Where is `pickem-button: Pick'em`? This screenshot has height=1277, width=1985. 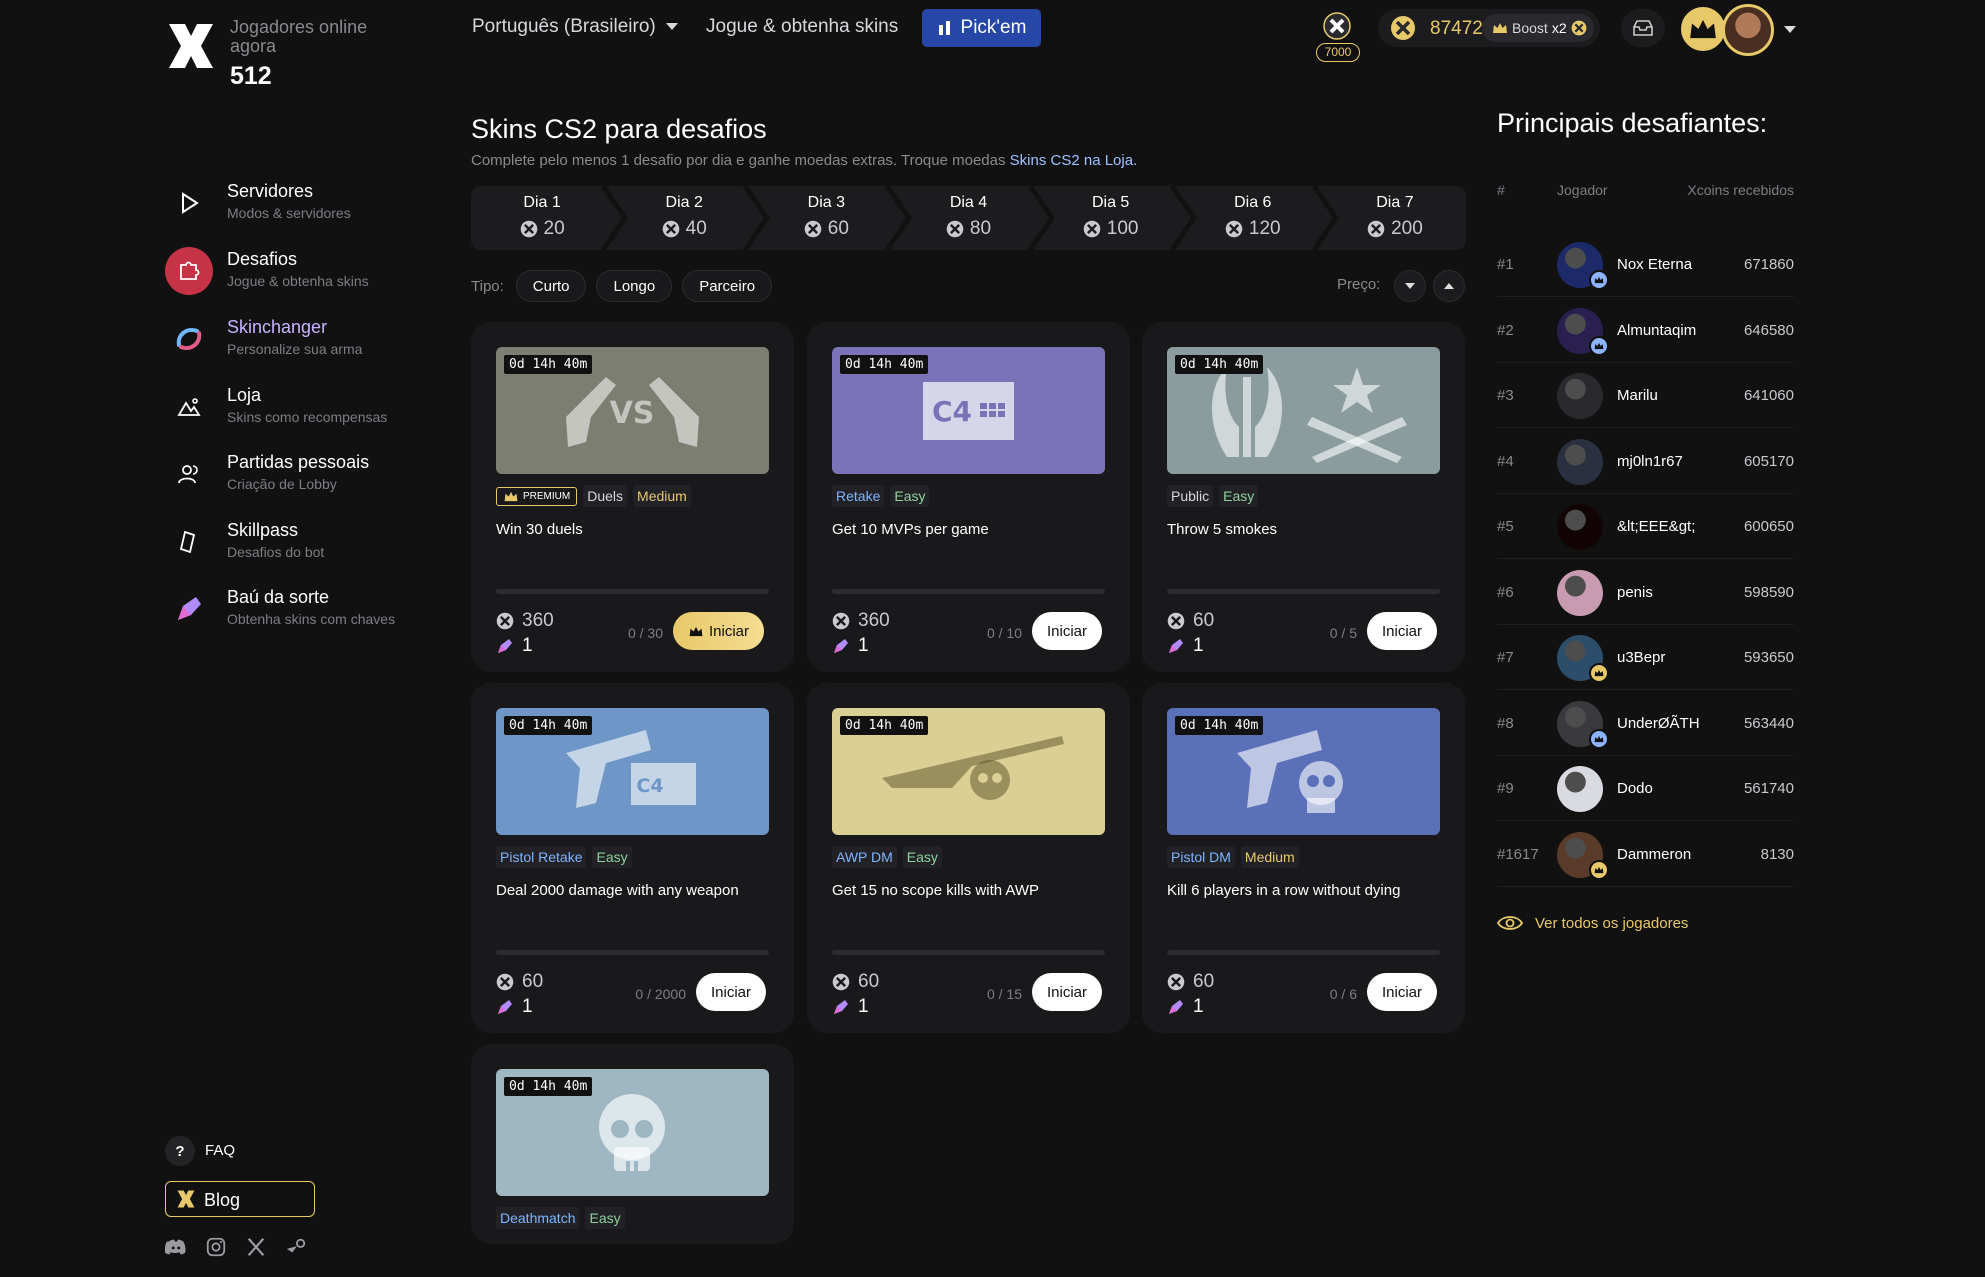 pickem-button: Pick'em is located at coordinates (981, 28).